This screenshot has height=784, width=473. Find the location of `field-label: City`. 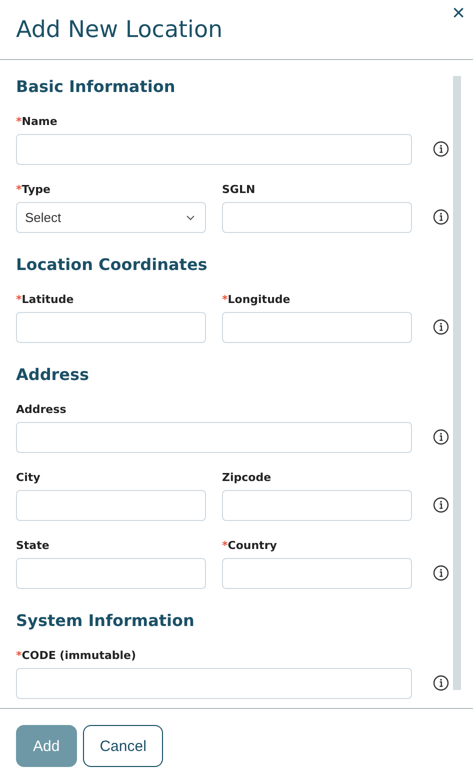

field-label: City is located at coordinates (29, 478).